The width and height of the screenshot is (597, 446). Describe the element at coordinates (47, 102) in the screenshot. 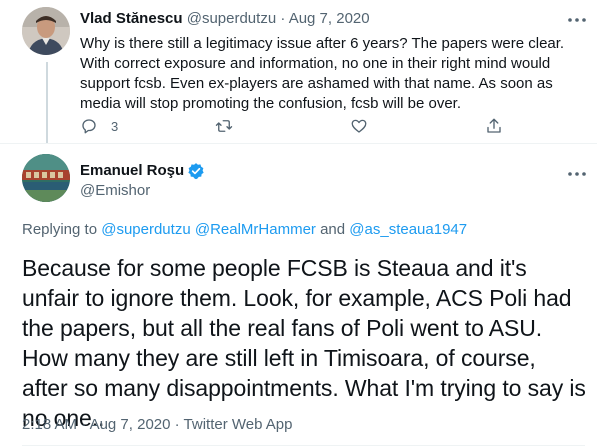

I see `thread-connector-line` at that location.